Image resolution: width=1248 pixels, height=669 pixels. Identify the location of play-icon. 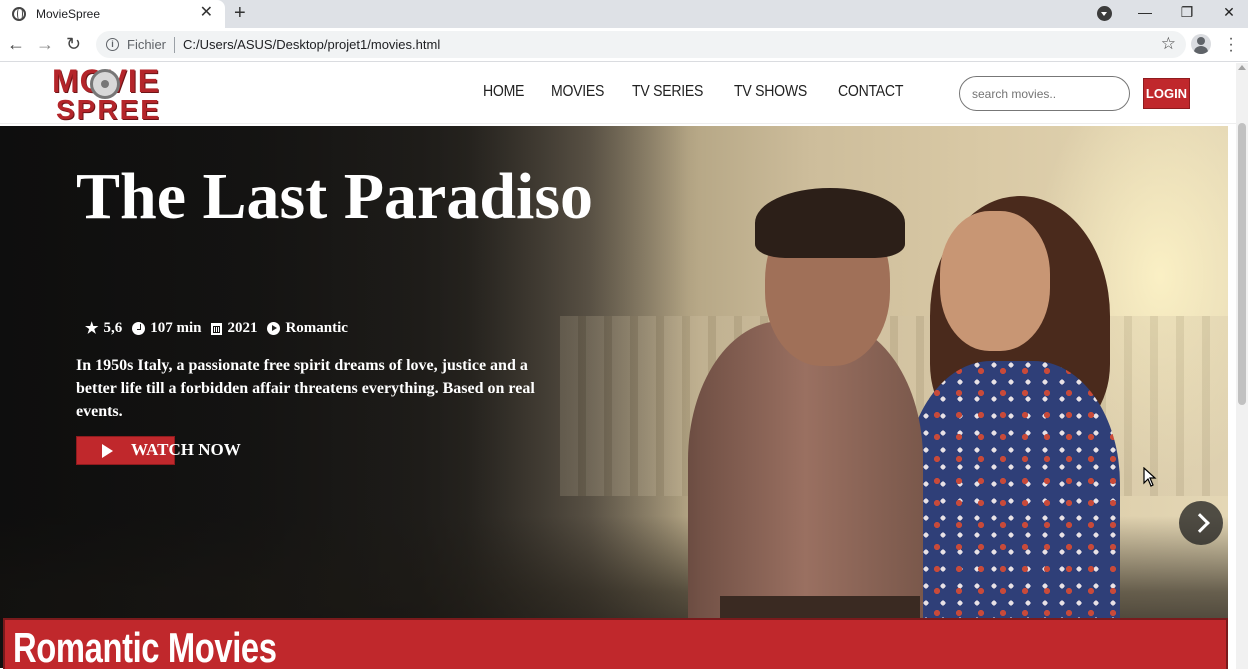
(107, 451).